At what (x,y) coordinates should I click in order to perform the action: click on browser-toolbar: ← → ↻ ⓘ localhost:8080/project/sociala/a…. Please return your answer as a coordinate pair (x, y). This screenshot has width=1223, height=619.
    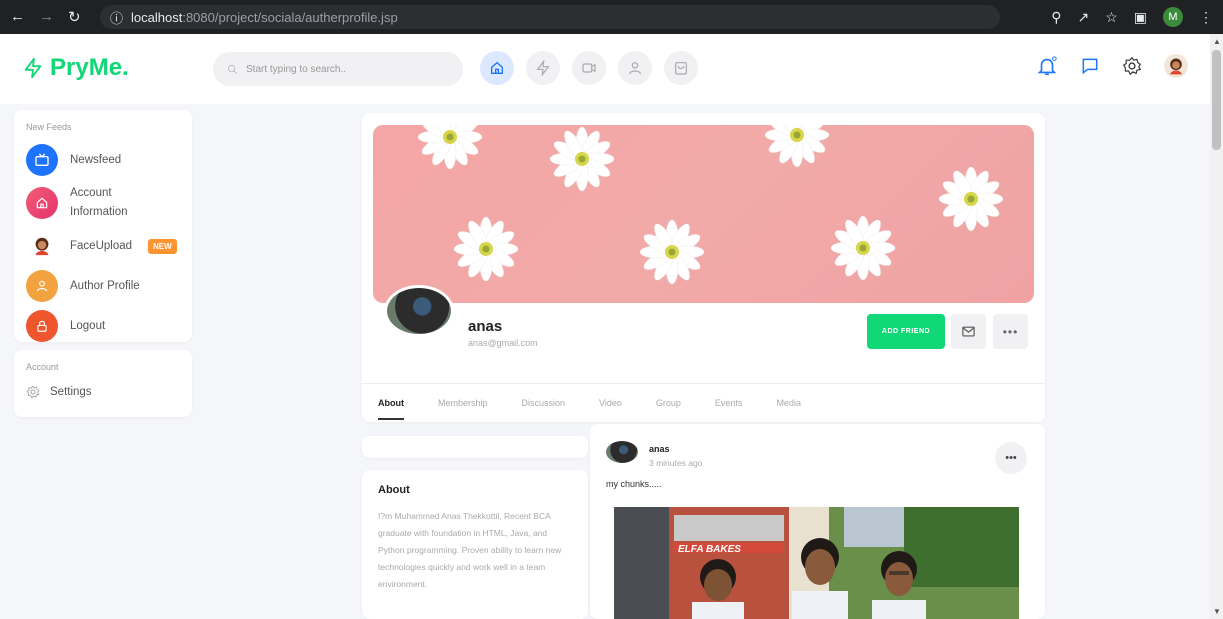
    Looking at the image, I should click on (611, 17).